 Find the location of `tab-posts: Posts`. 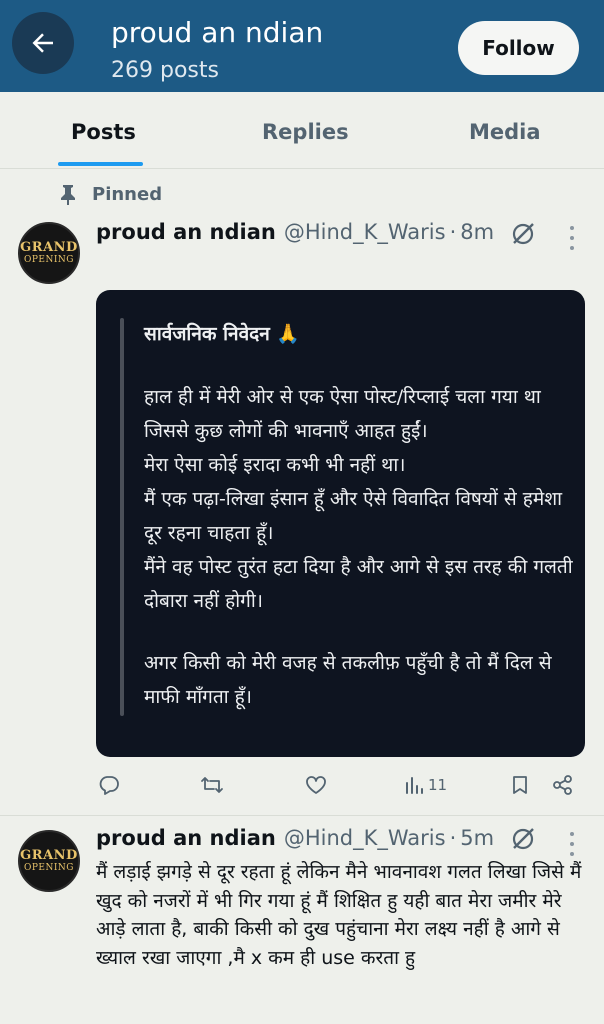

tab-posts: Posts is located at coordinates (103, 132).